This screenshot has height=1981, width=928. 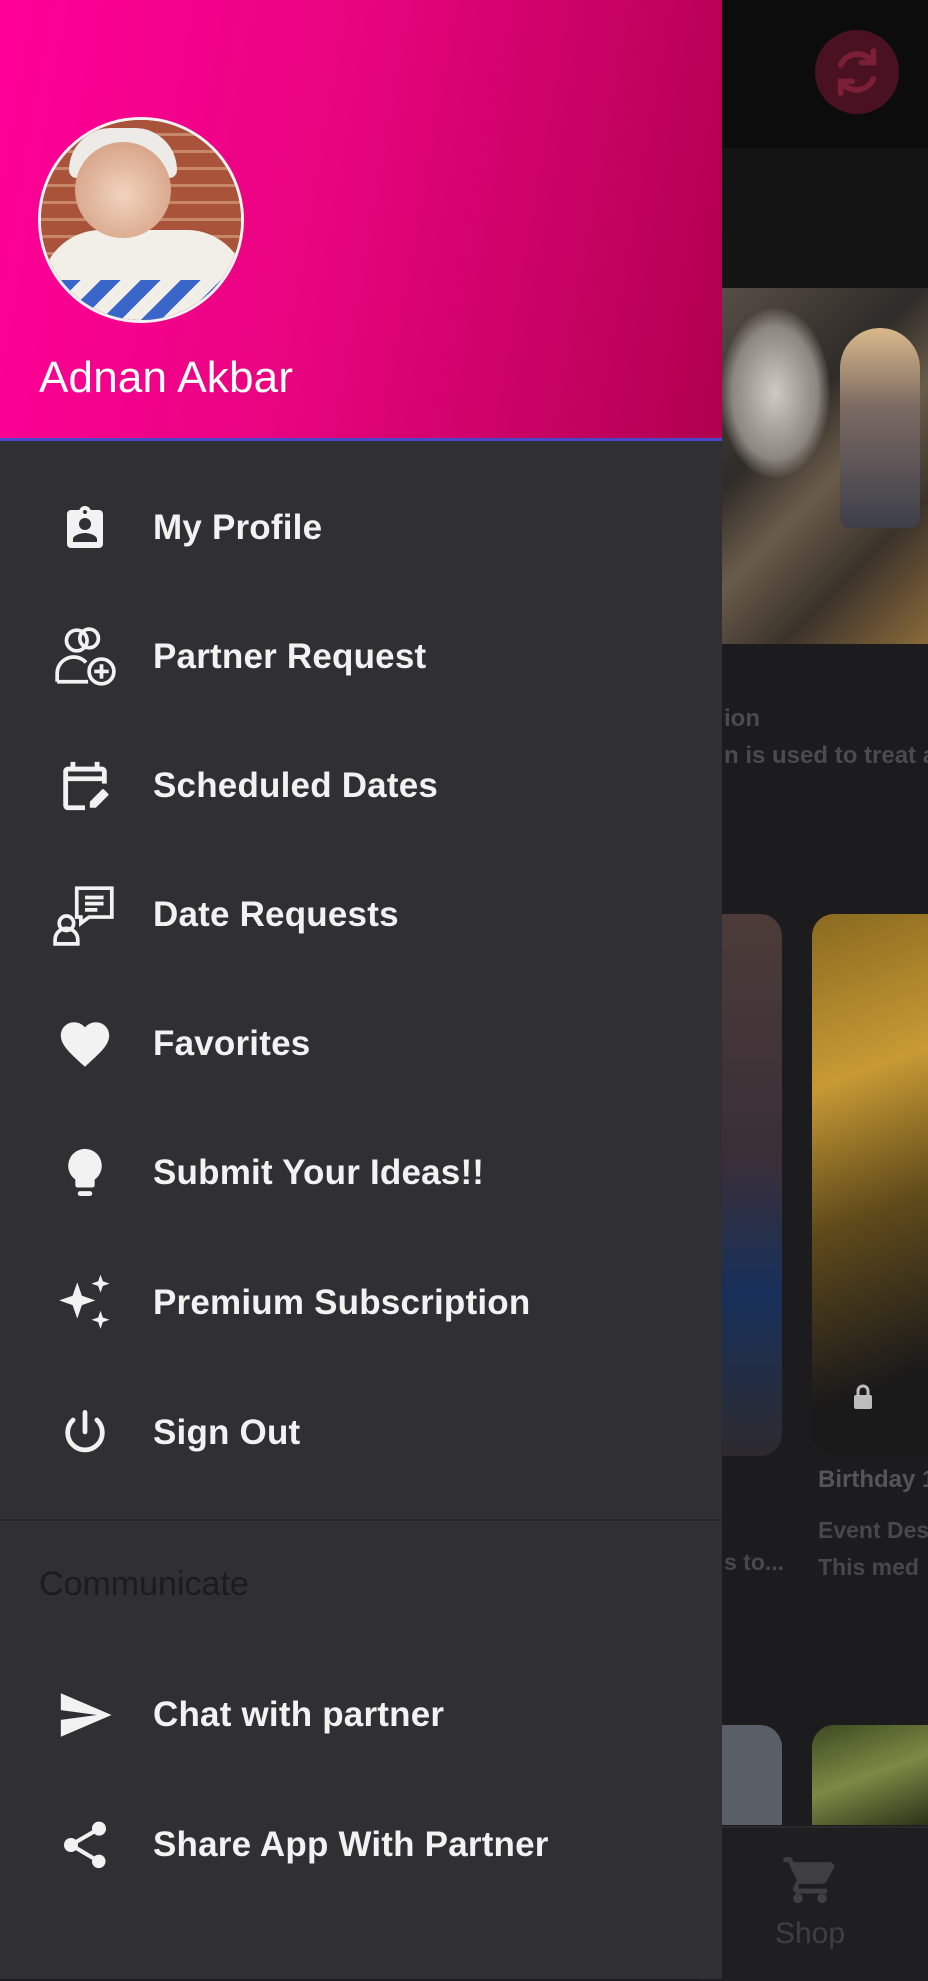 I want to click on menu-item-label: My Profile, so click(x=238, y=527).